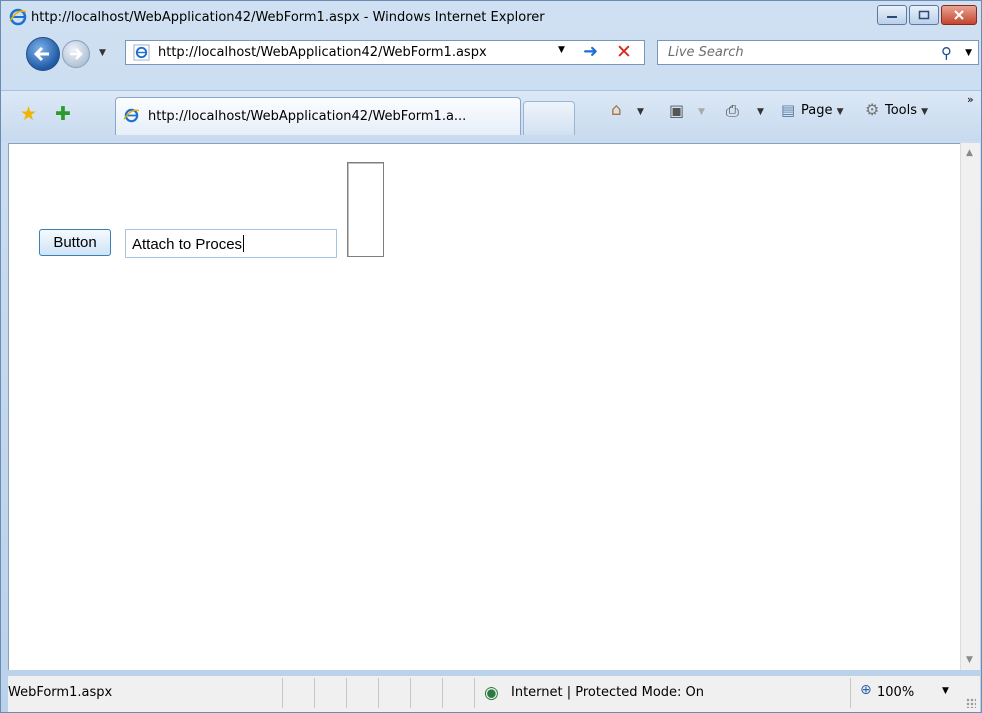 Image resolution: width=982 pixels, height=713 pixels. Describe the element at coordinates (365, 209) in the screenshot. I see `page-listbox` at that location.